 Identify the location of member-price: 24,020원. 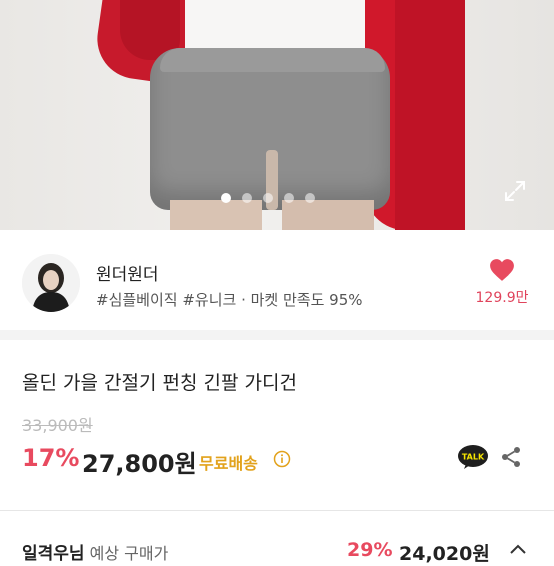
(444, 554).